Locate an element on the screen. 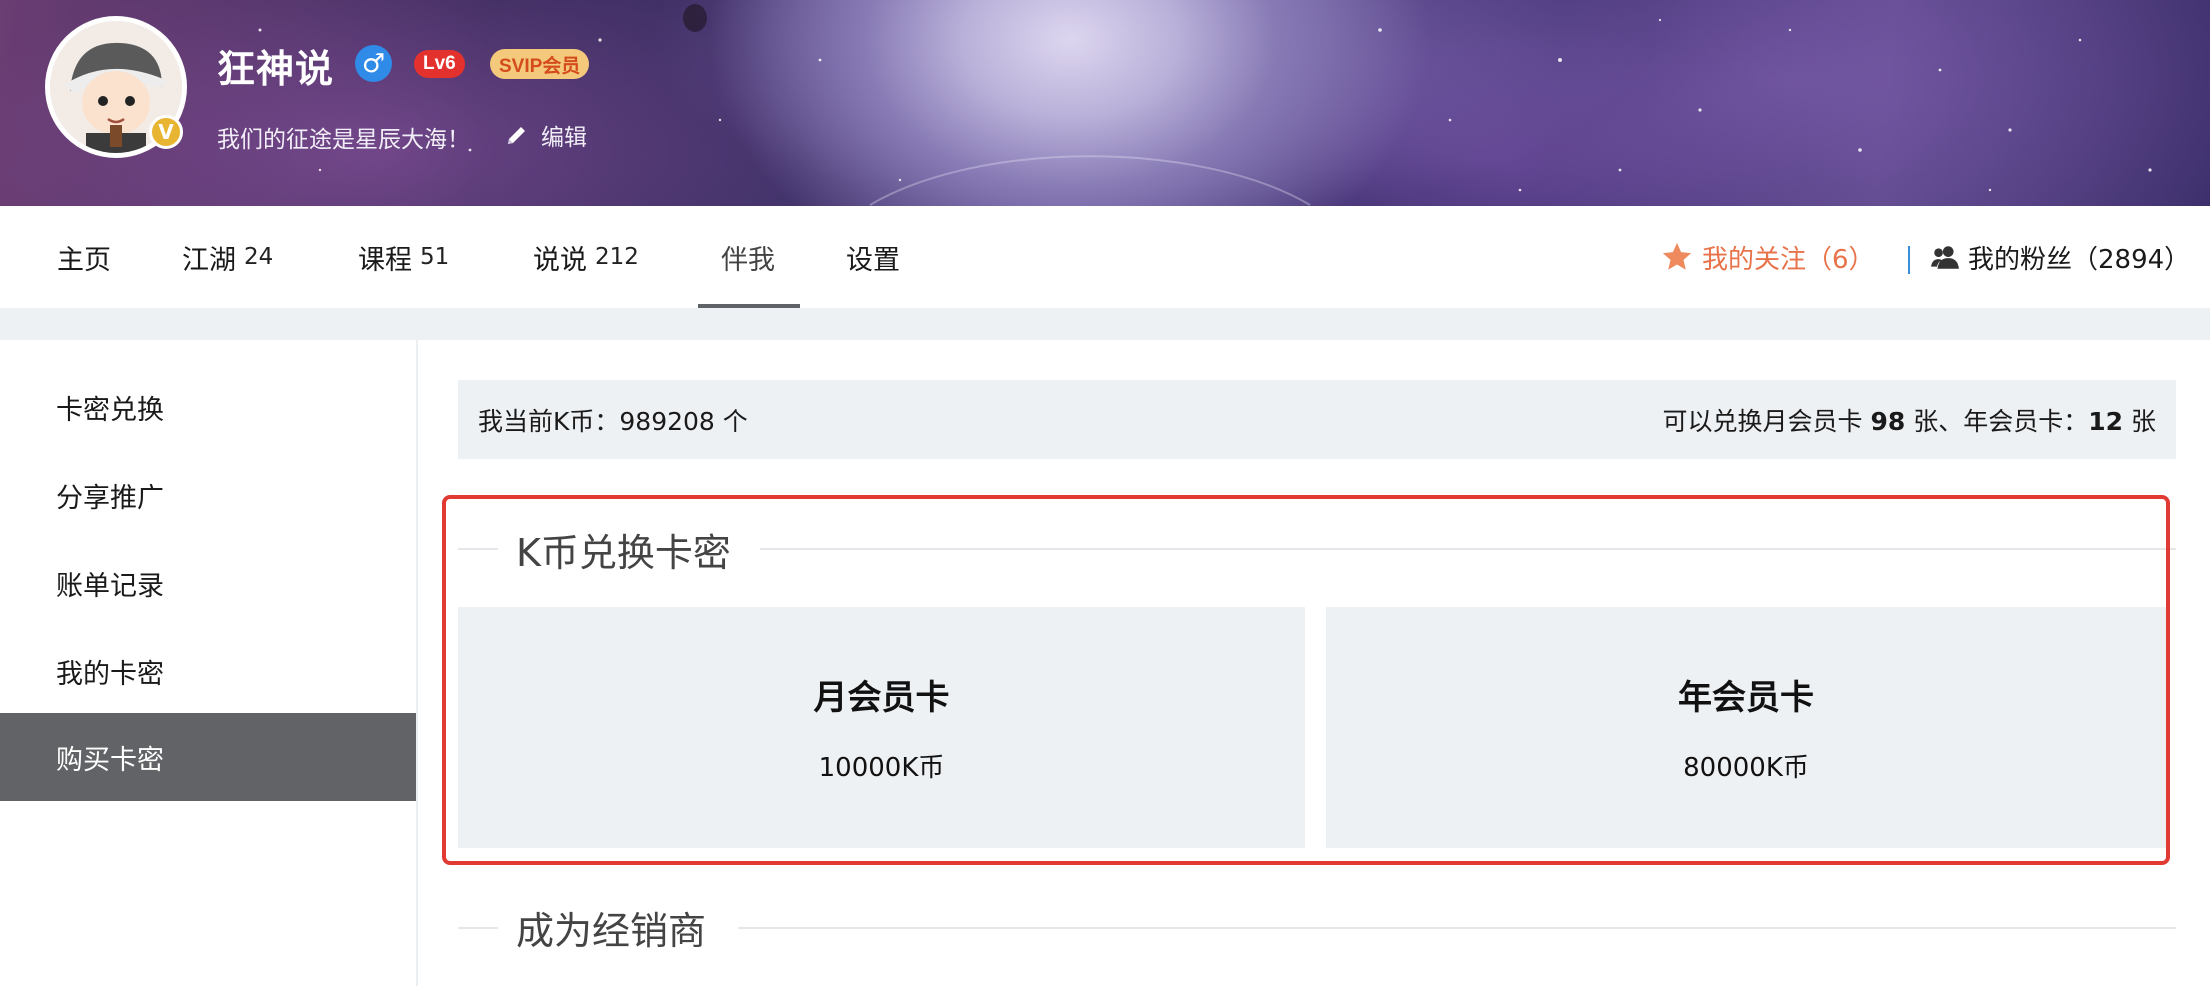 This screenshot has width=2210, height=986. tab-jianghu: 江湖 24 is located at coordinates (227, 257).